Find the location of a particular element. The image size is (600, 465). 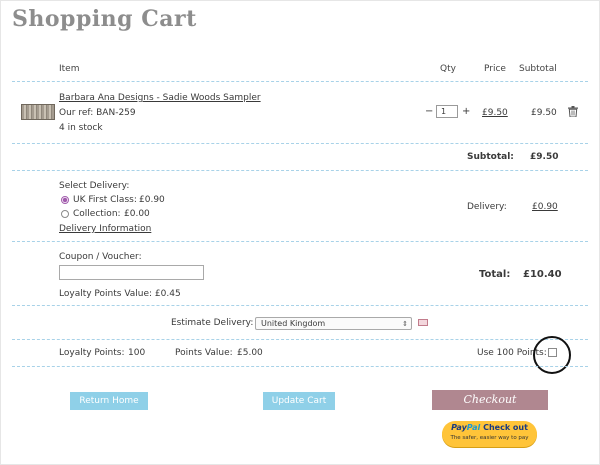

flag-icon is located at coordinates (423, 322).